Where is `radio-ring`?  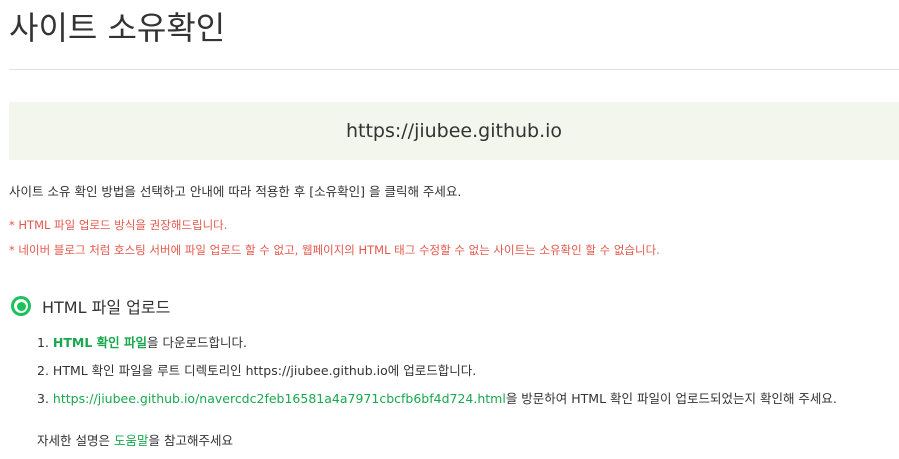 radio-ring is located at coordinates (21, 306).